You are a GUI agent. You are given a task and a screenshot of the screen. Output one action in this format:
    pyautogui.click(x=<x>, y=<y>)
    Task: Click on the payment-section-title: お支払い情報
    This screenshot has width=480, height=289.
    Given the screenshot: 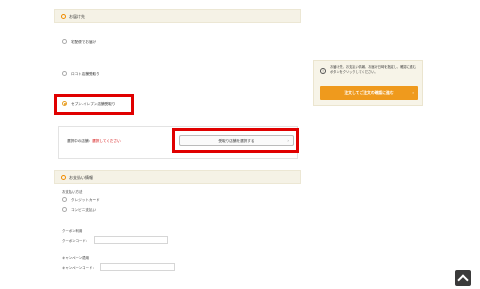 What is the action you would take?
    pyautogui.click(x=81, y=177)
    